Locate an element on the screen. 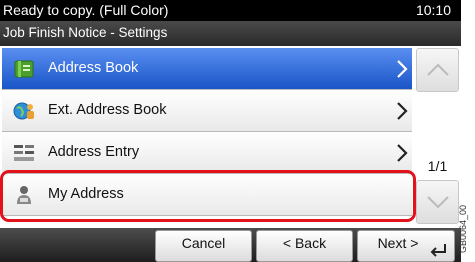 This screenshot has width=475, height=262. chevron-up-icon is located at coordinates (438, 69).